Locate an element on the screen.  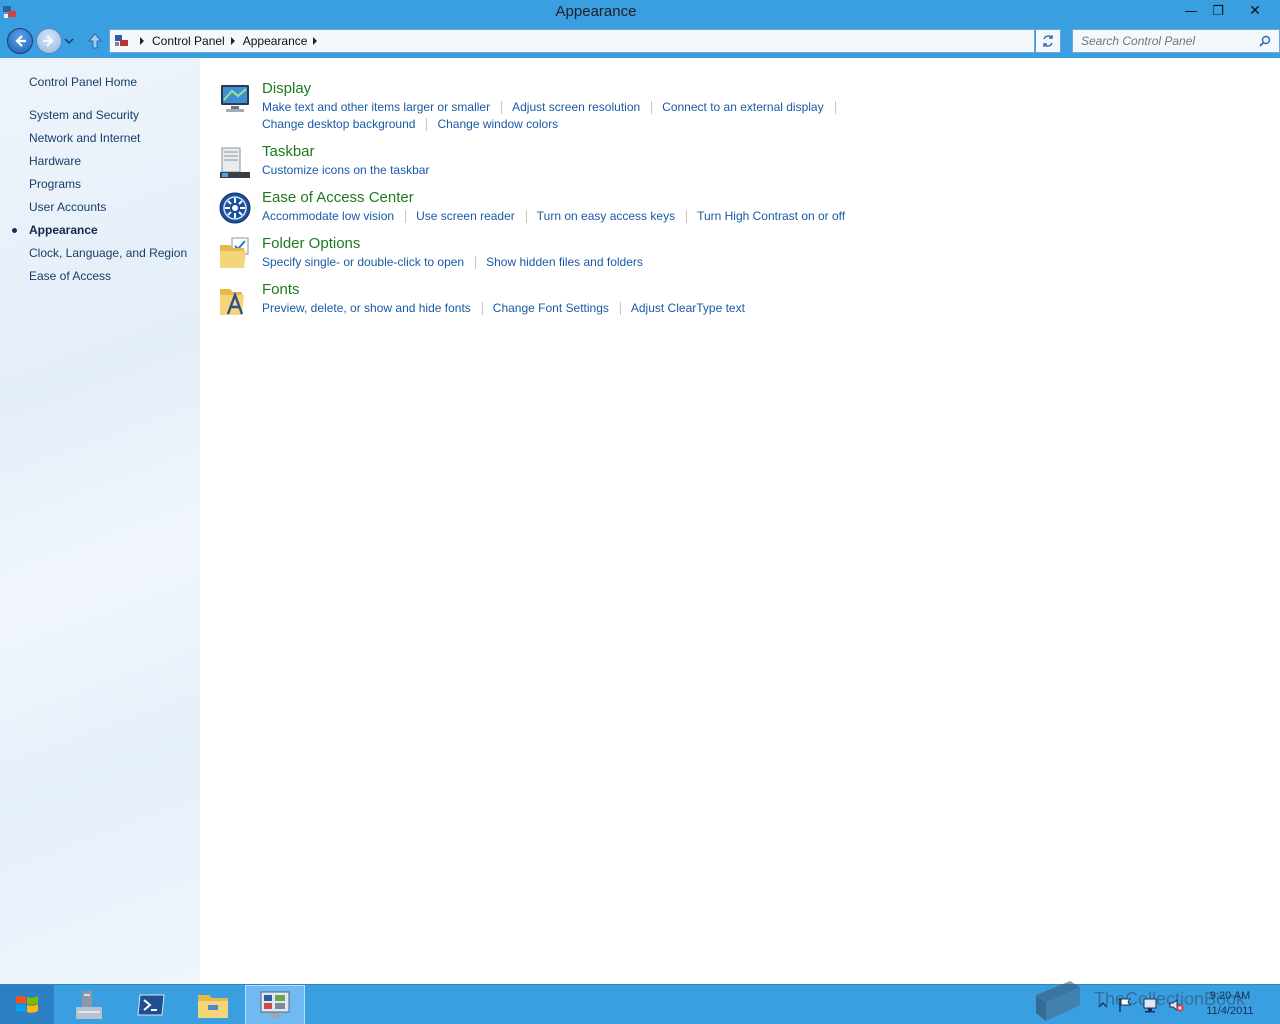
back-arrow-icon is located at coordinates (20, 41).